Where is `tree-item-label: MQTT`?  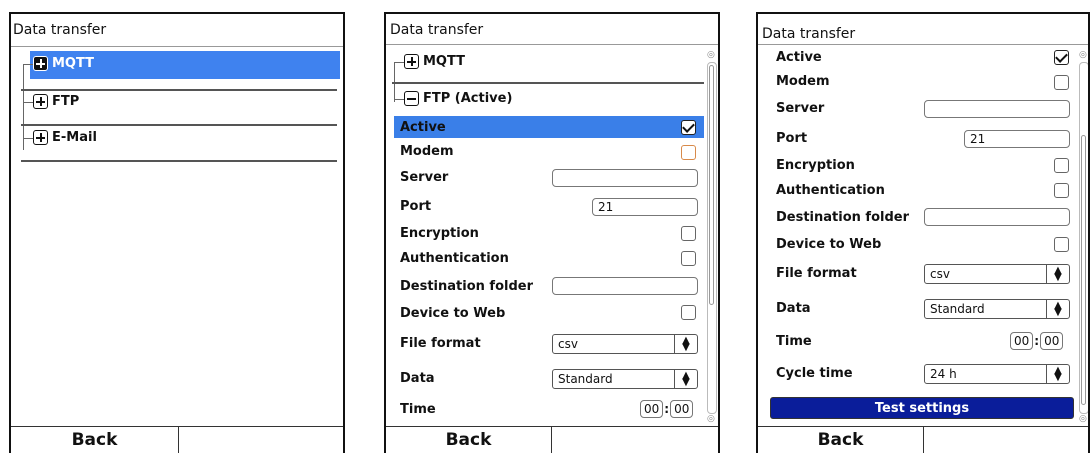 tree-item-label: MQTT is located at coordinates (73, 63).